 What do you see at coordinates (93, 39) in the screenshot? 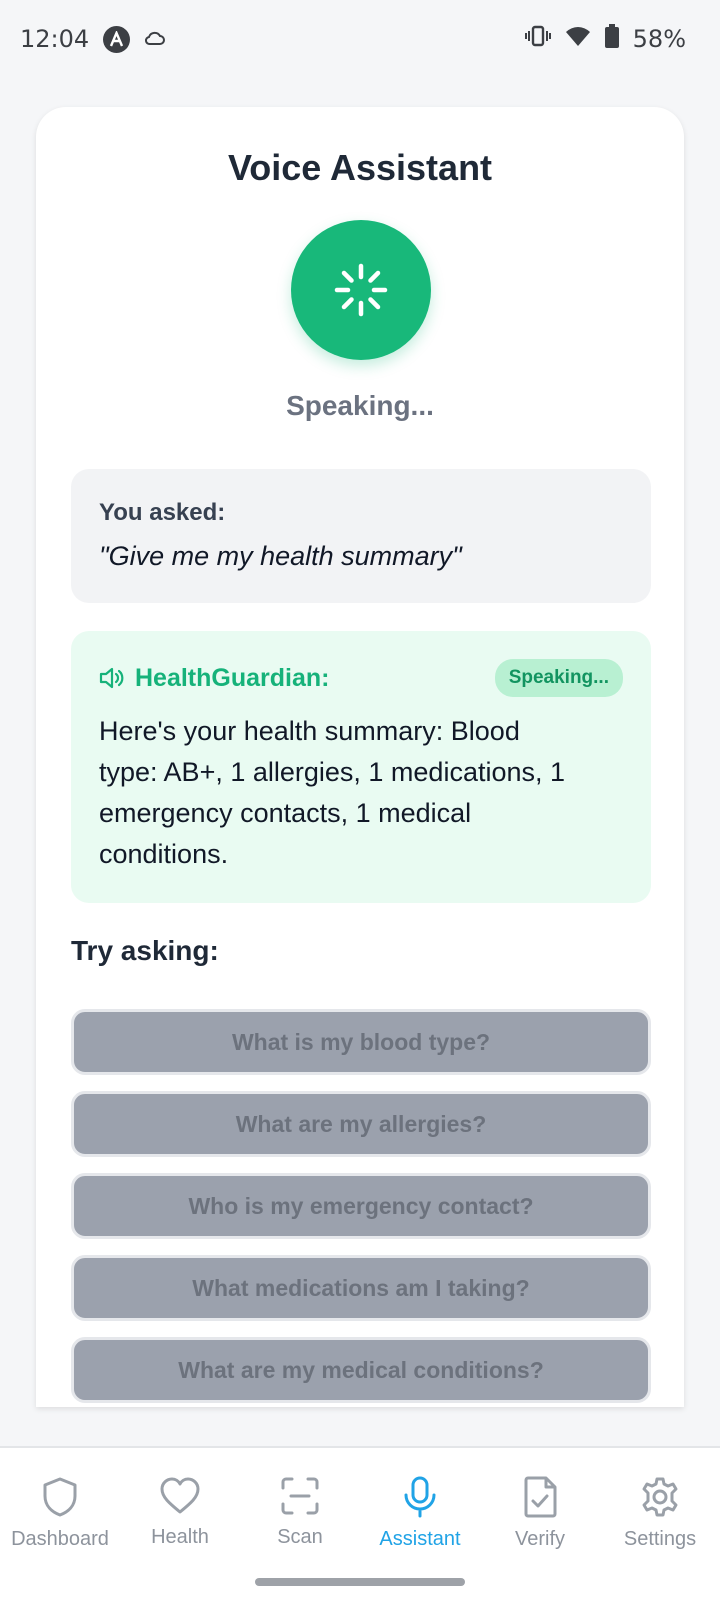
I see `status-left: 12:04` at bounding box center [93, 39].